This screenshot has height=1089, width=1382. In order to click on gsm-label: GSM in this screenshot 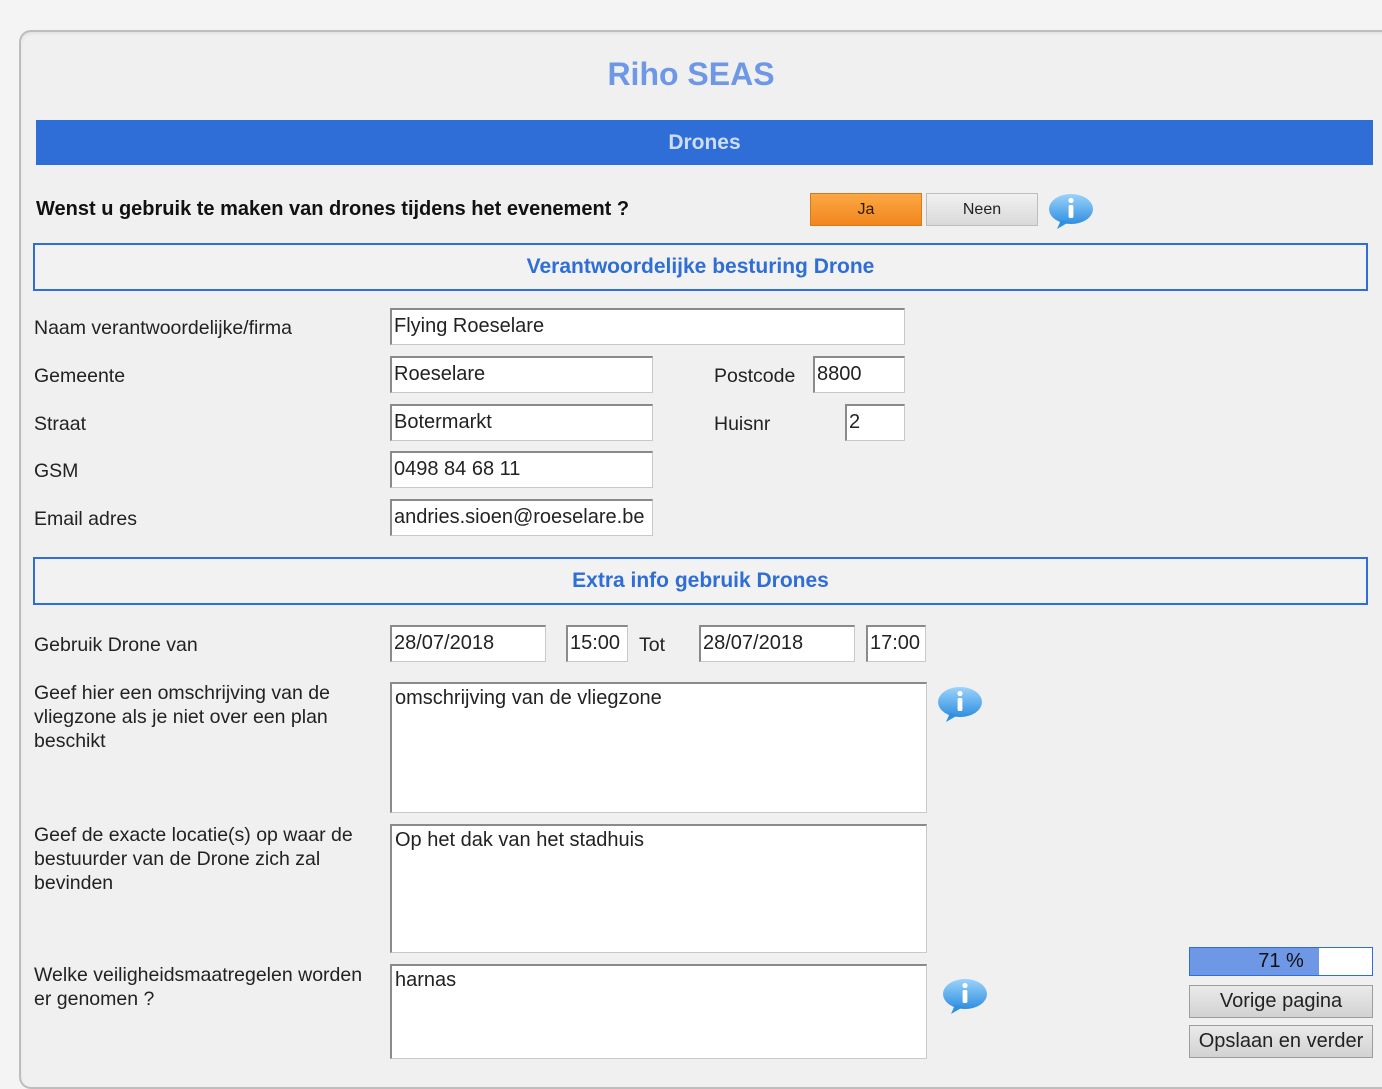, I will do `click(56, 471)`.